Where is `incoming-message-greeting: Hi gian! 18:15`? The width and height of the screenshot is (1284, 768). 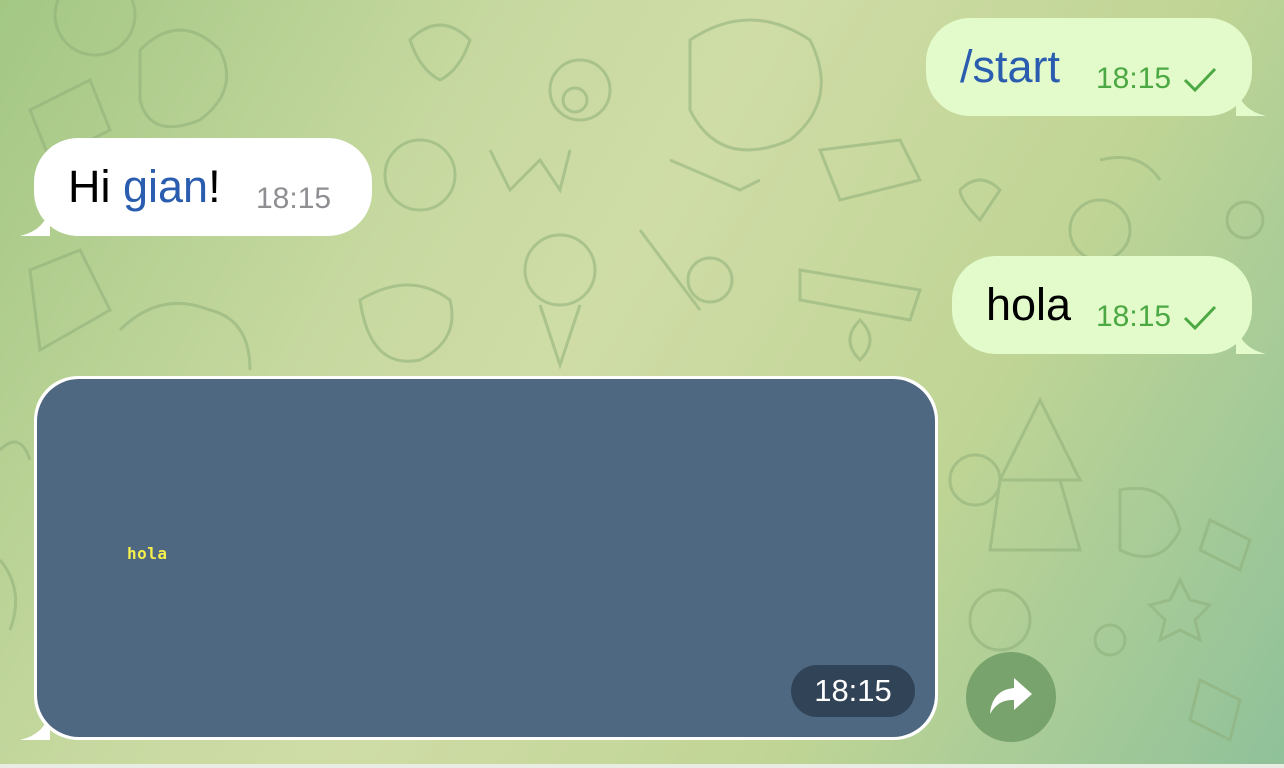 incoming-message-greeting: Hi gian! 18:15 is located at coordinates (196, 187).